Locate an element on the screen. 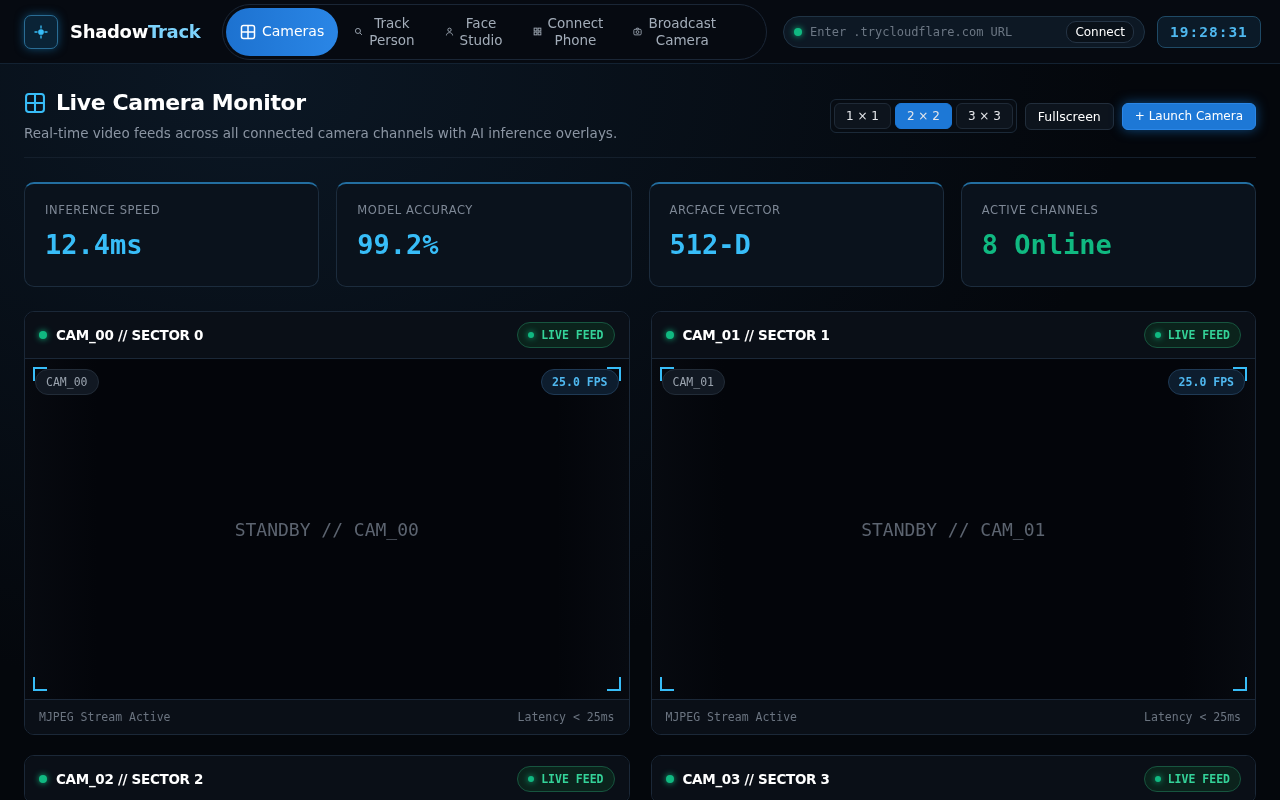 The height and width of the screenshot is (800, 1280). stat-value: 12.4ms is located at coordinates (94, 244).